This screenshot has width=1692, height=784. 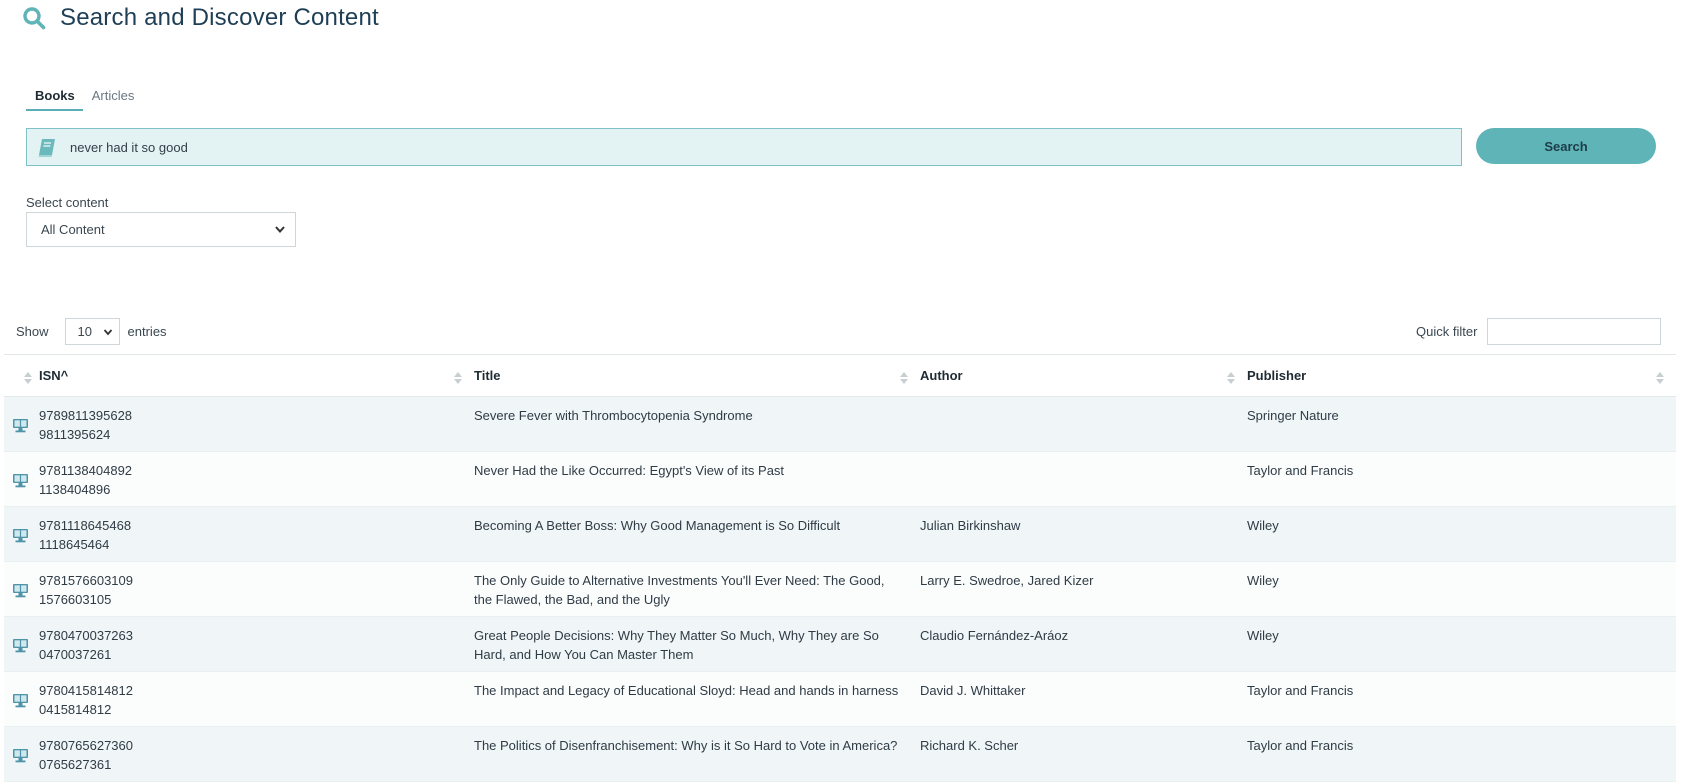 I want to click on search-box, so click(x=744, y=147).